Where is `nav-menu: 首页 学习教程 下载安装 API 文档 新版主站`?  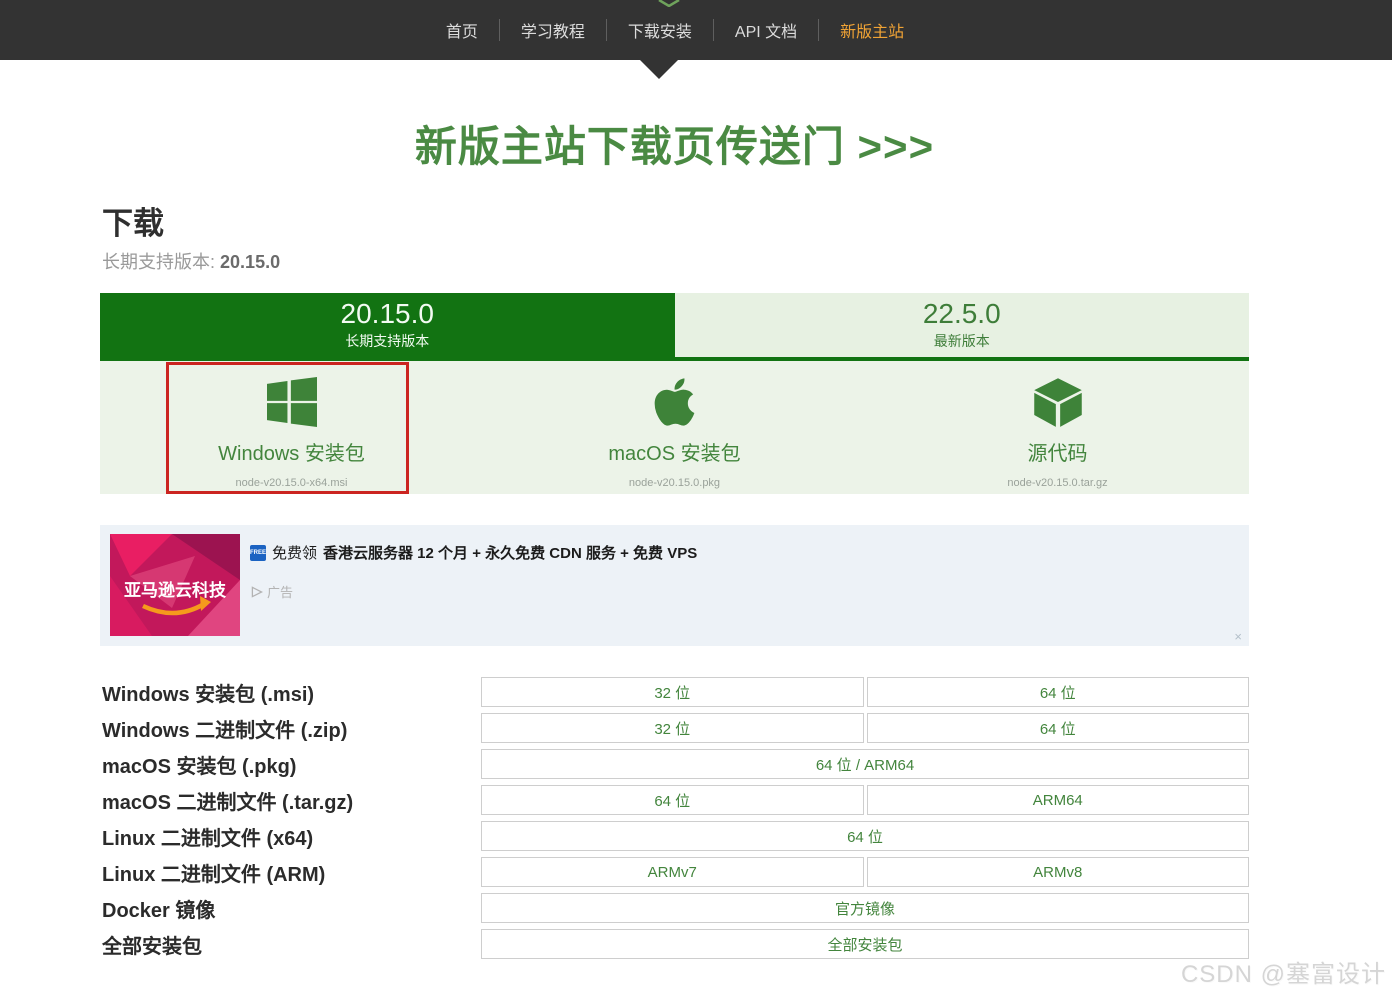 nav-menu: 首页 学习教程 下载安装 API 文档 新版主站 is located at coordinates (675, 30).